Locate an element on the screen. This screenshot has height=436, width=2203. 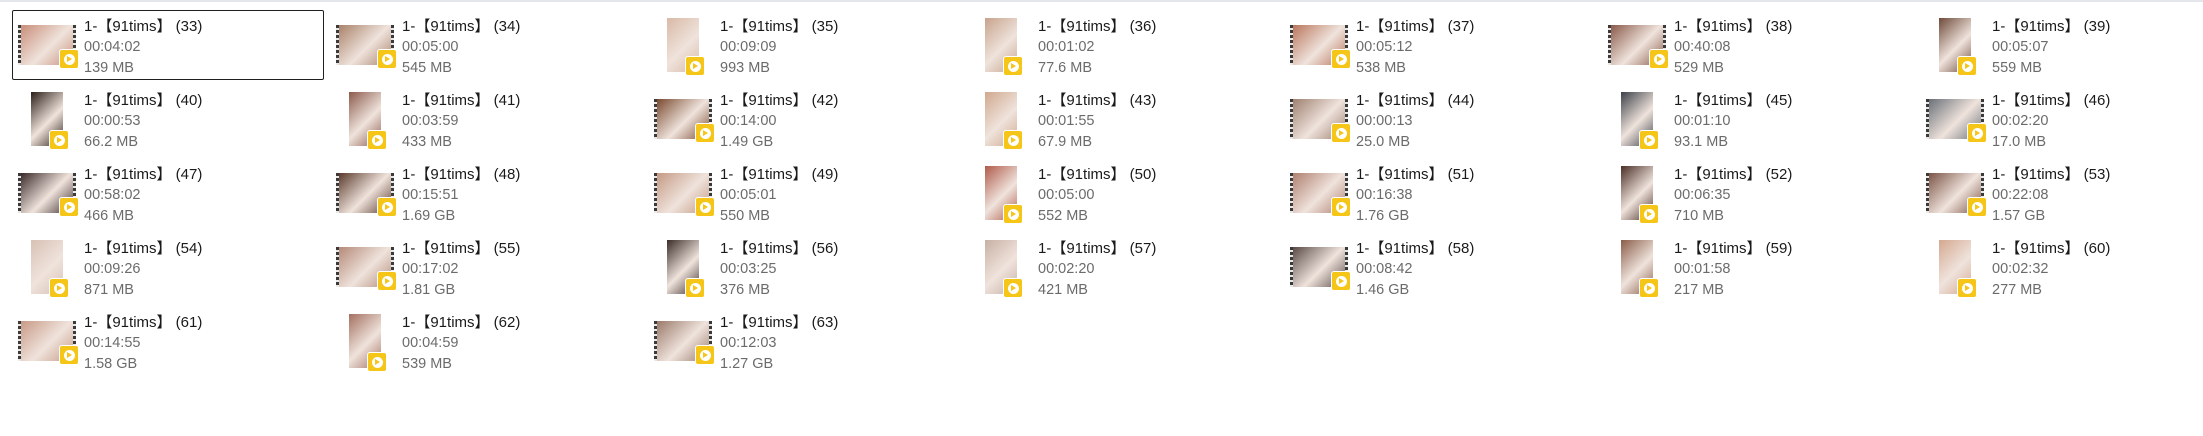
file-duration: 00:04:59 is located at coordinates (430, 343).